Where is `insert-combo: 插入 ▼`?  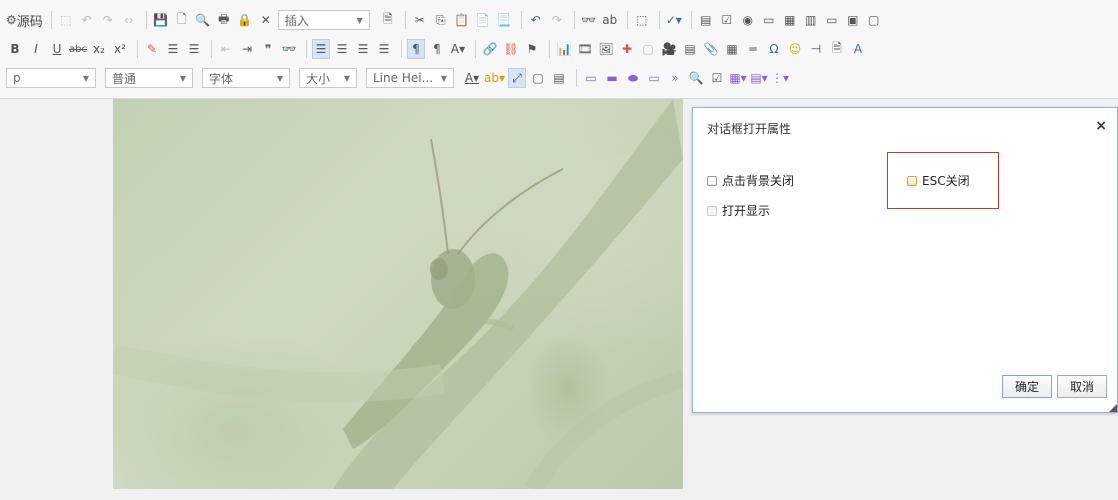 insert-combo: 插入 ▼ is located at coordinates (323, 20).